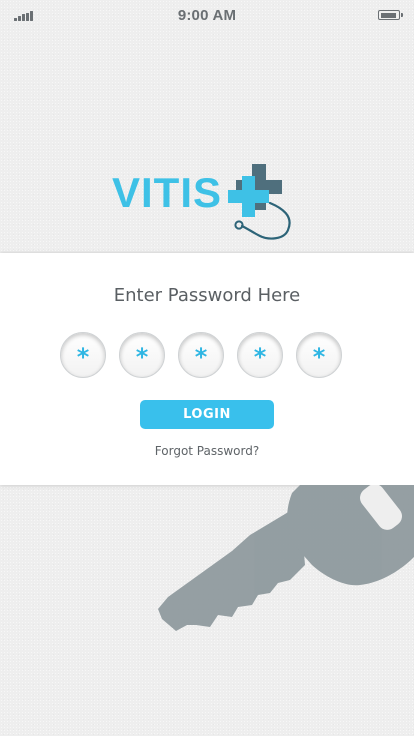 The height and width of the screenshot is (736, 414). I want to click on login-button: LOGIN, so click(207, 414).